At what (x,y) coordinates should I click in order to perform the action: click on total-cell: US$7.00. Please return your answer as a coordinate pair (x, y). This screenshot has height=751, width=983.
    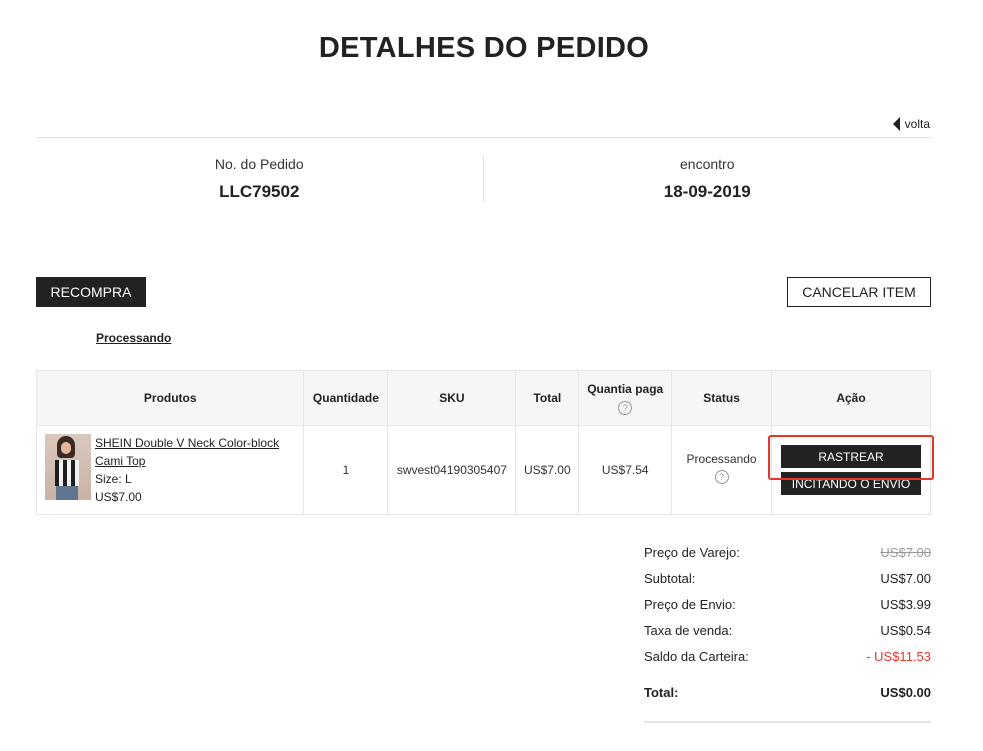
    Looking at the image, I should click on (547, 470).